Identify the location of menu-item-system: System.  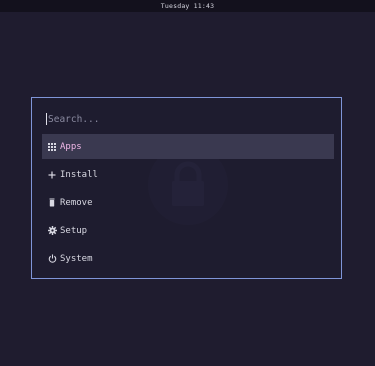
(188, 258).